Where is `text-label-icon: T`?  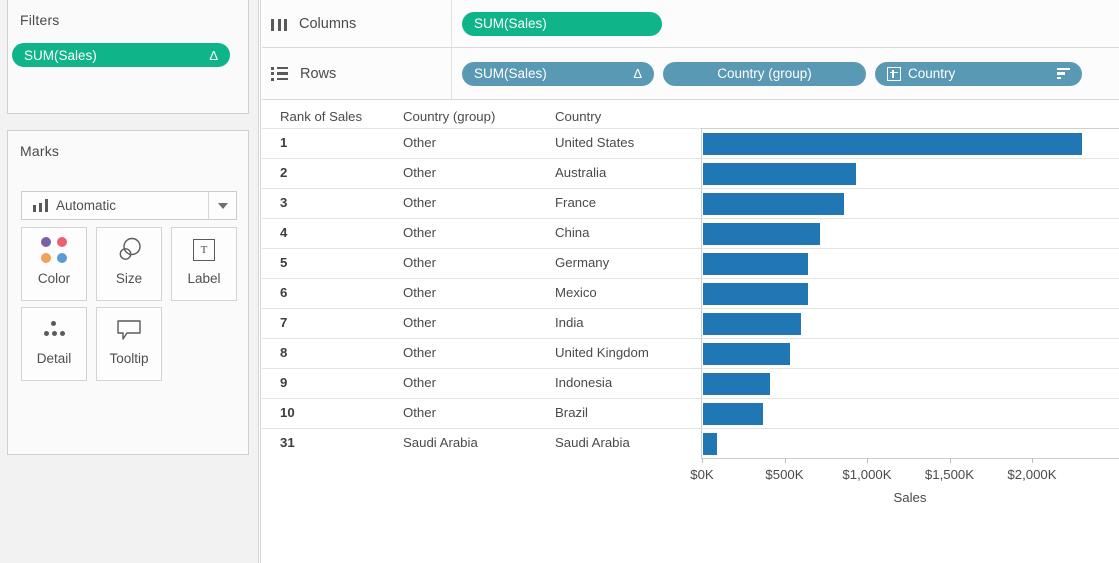 text-label-icon: T is located at coordinates (204, 250).